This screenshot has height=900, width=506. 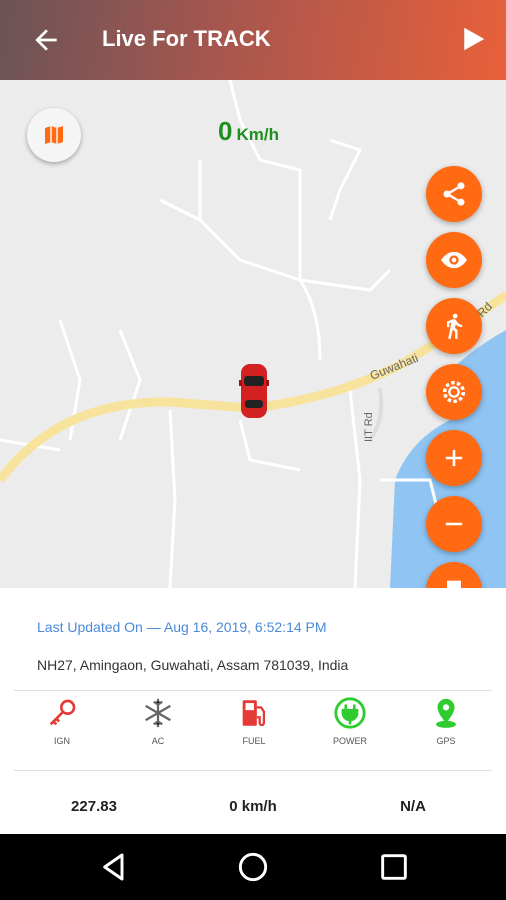 What do you see at coordinates (257, 134) in the screenshot?
I see `speed-unit: Km/h` at bounding box center [257, 134].